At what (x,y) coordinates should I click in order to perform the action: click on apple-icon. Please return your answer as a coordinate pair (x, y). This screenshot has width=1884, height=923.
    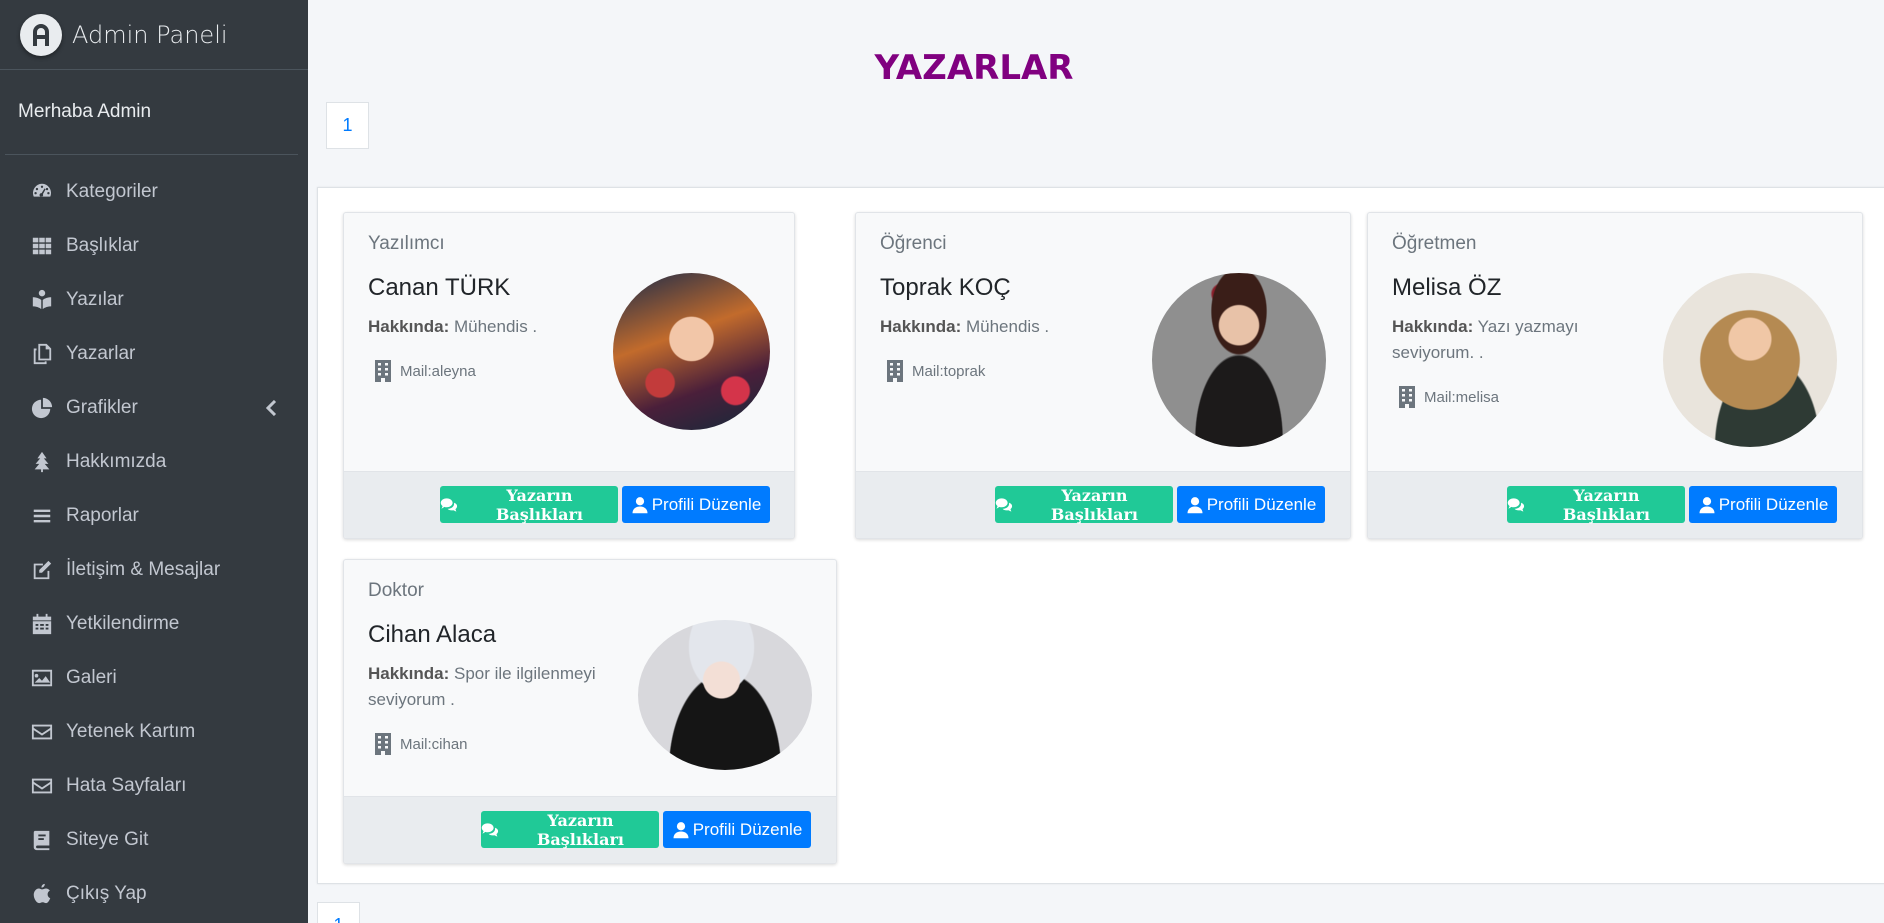
    Looking at the image, I should click on (42, 894).